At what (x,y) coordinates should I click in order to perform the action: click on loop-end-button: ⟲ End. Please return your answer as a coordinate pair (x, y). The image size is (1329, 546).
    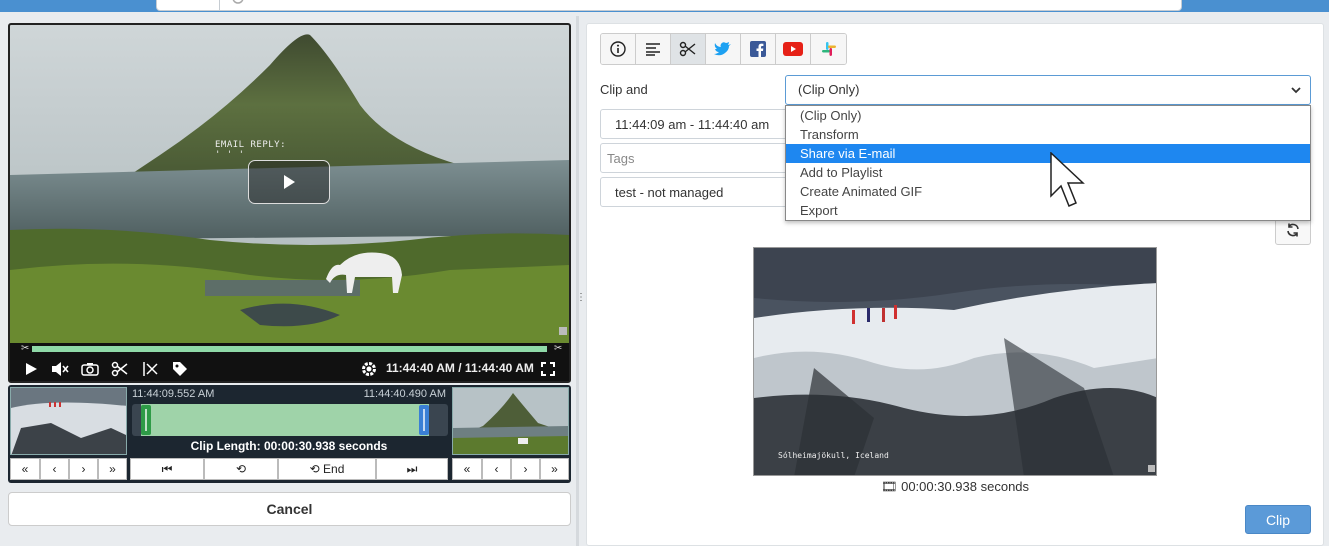
    Looking at the image, I should click on (327, 469).